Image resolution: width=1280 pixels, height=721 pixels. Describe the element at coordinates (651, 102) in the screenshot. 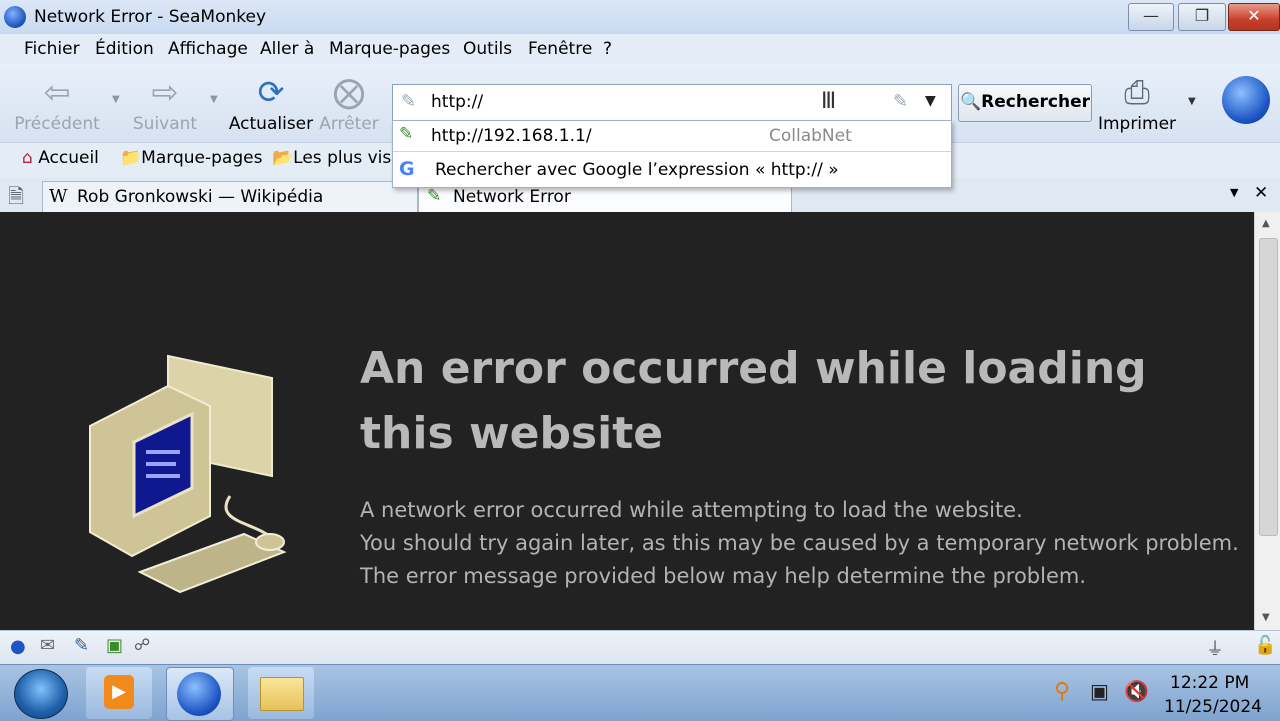

I see `url-input` at that location.